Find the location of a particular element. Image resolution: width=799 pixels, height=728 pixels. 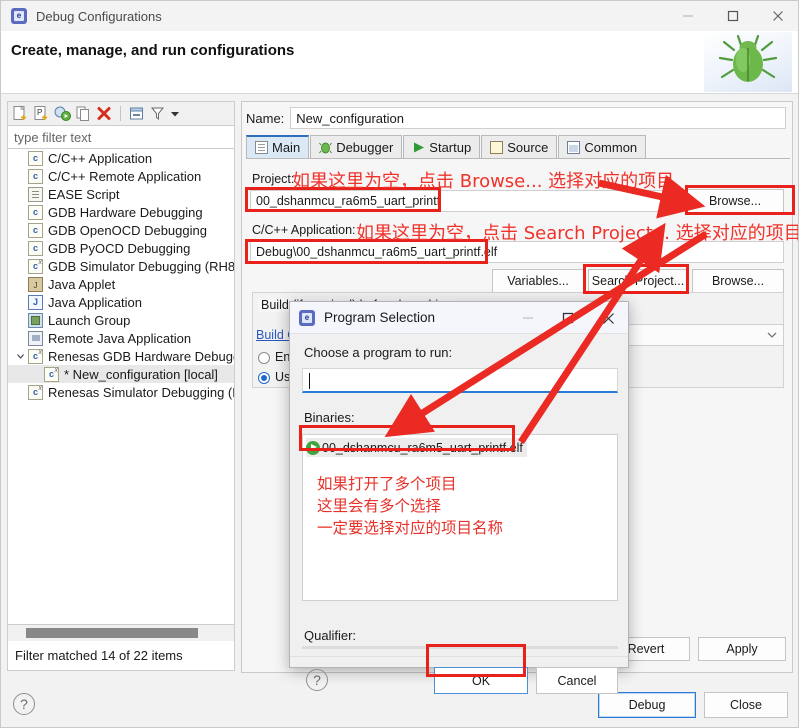

application-input-value: Debug\00_dshanmcu_ra6m5_uart_printf.elf is located at coordinates (377, 252).